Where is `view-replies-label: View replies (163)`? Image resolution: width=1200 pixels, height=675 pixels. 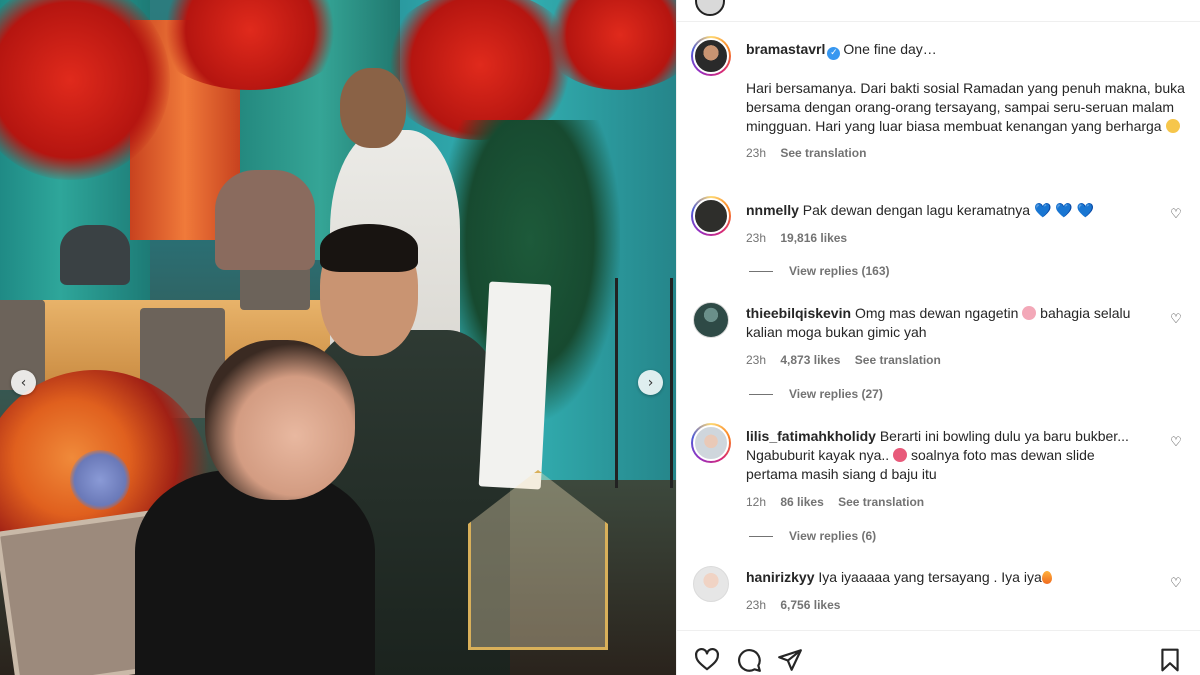 view-replies-label: View replies (163) is located at coordinates (839, 271).